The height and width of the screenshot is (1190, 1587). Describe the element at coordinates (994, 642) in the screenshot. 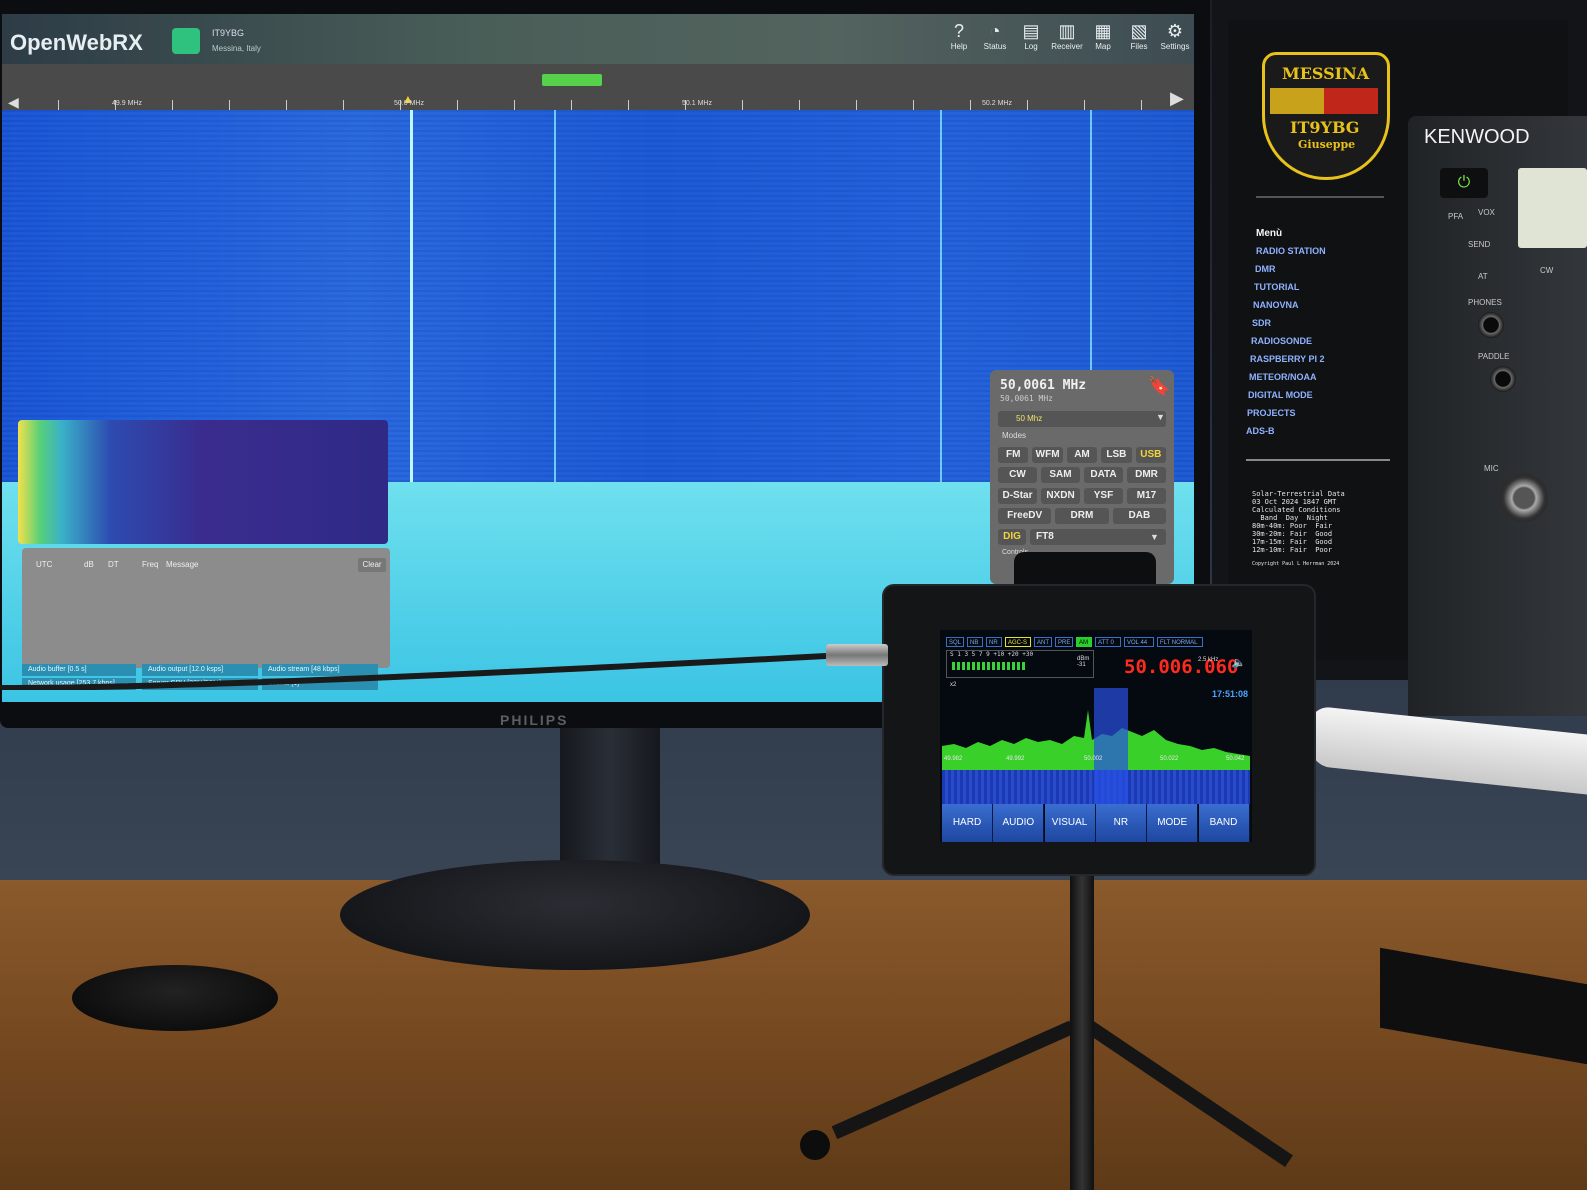

I see `sdr-tab-nr: NR` at that location.